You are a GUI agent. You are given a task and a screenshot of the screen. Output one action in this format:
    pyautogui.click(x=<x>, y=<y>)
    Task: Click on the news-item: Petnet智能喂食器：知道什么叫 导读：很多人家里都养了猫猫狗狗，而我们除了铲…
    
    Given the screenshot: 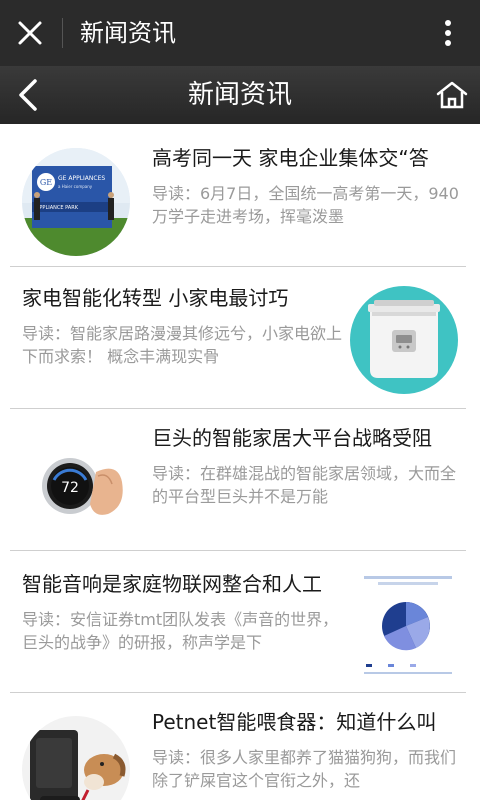 What is the action you would take?
    pyautogui.click(x=240, y=746)
    